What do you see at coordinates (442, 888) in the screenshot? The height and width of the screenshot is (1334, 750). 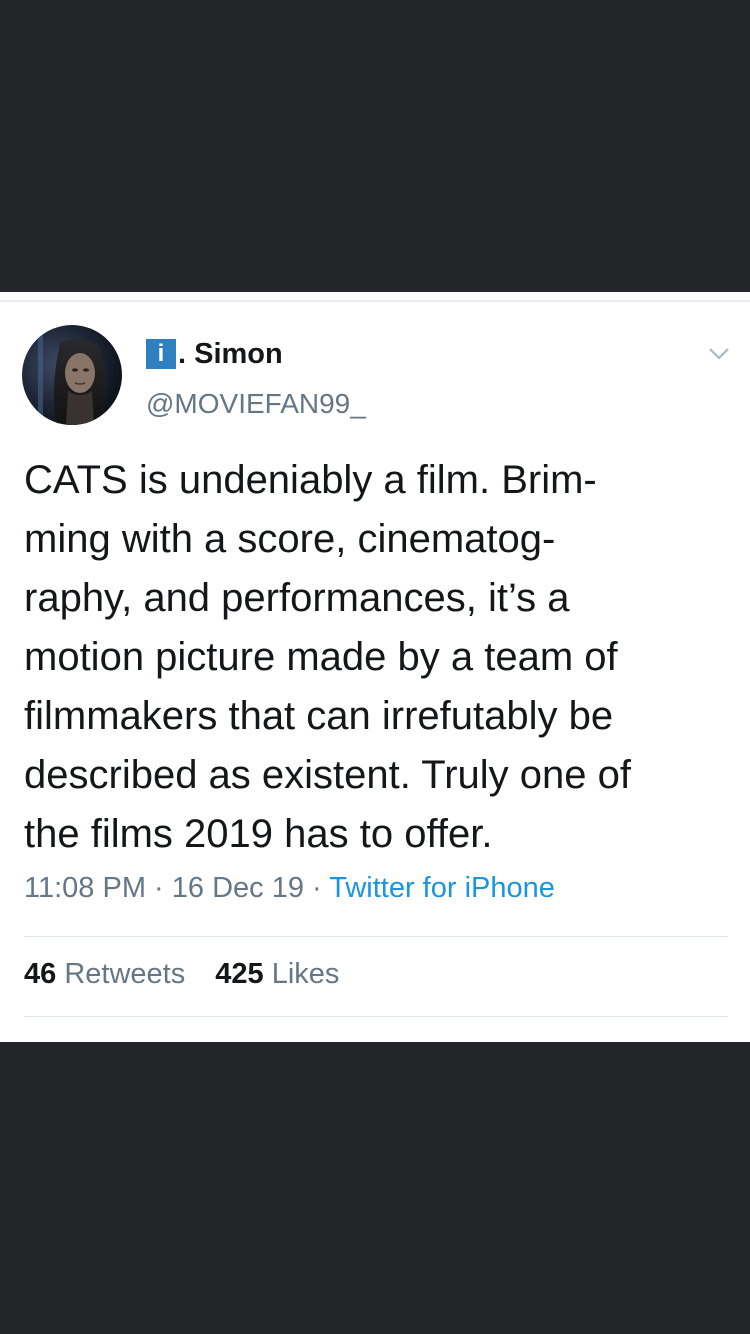 I see `tweet-source-link: Twitter for iPhone` at bounding box center [442, 888].